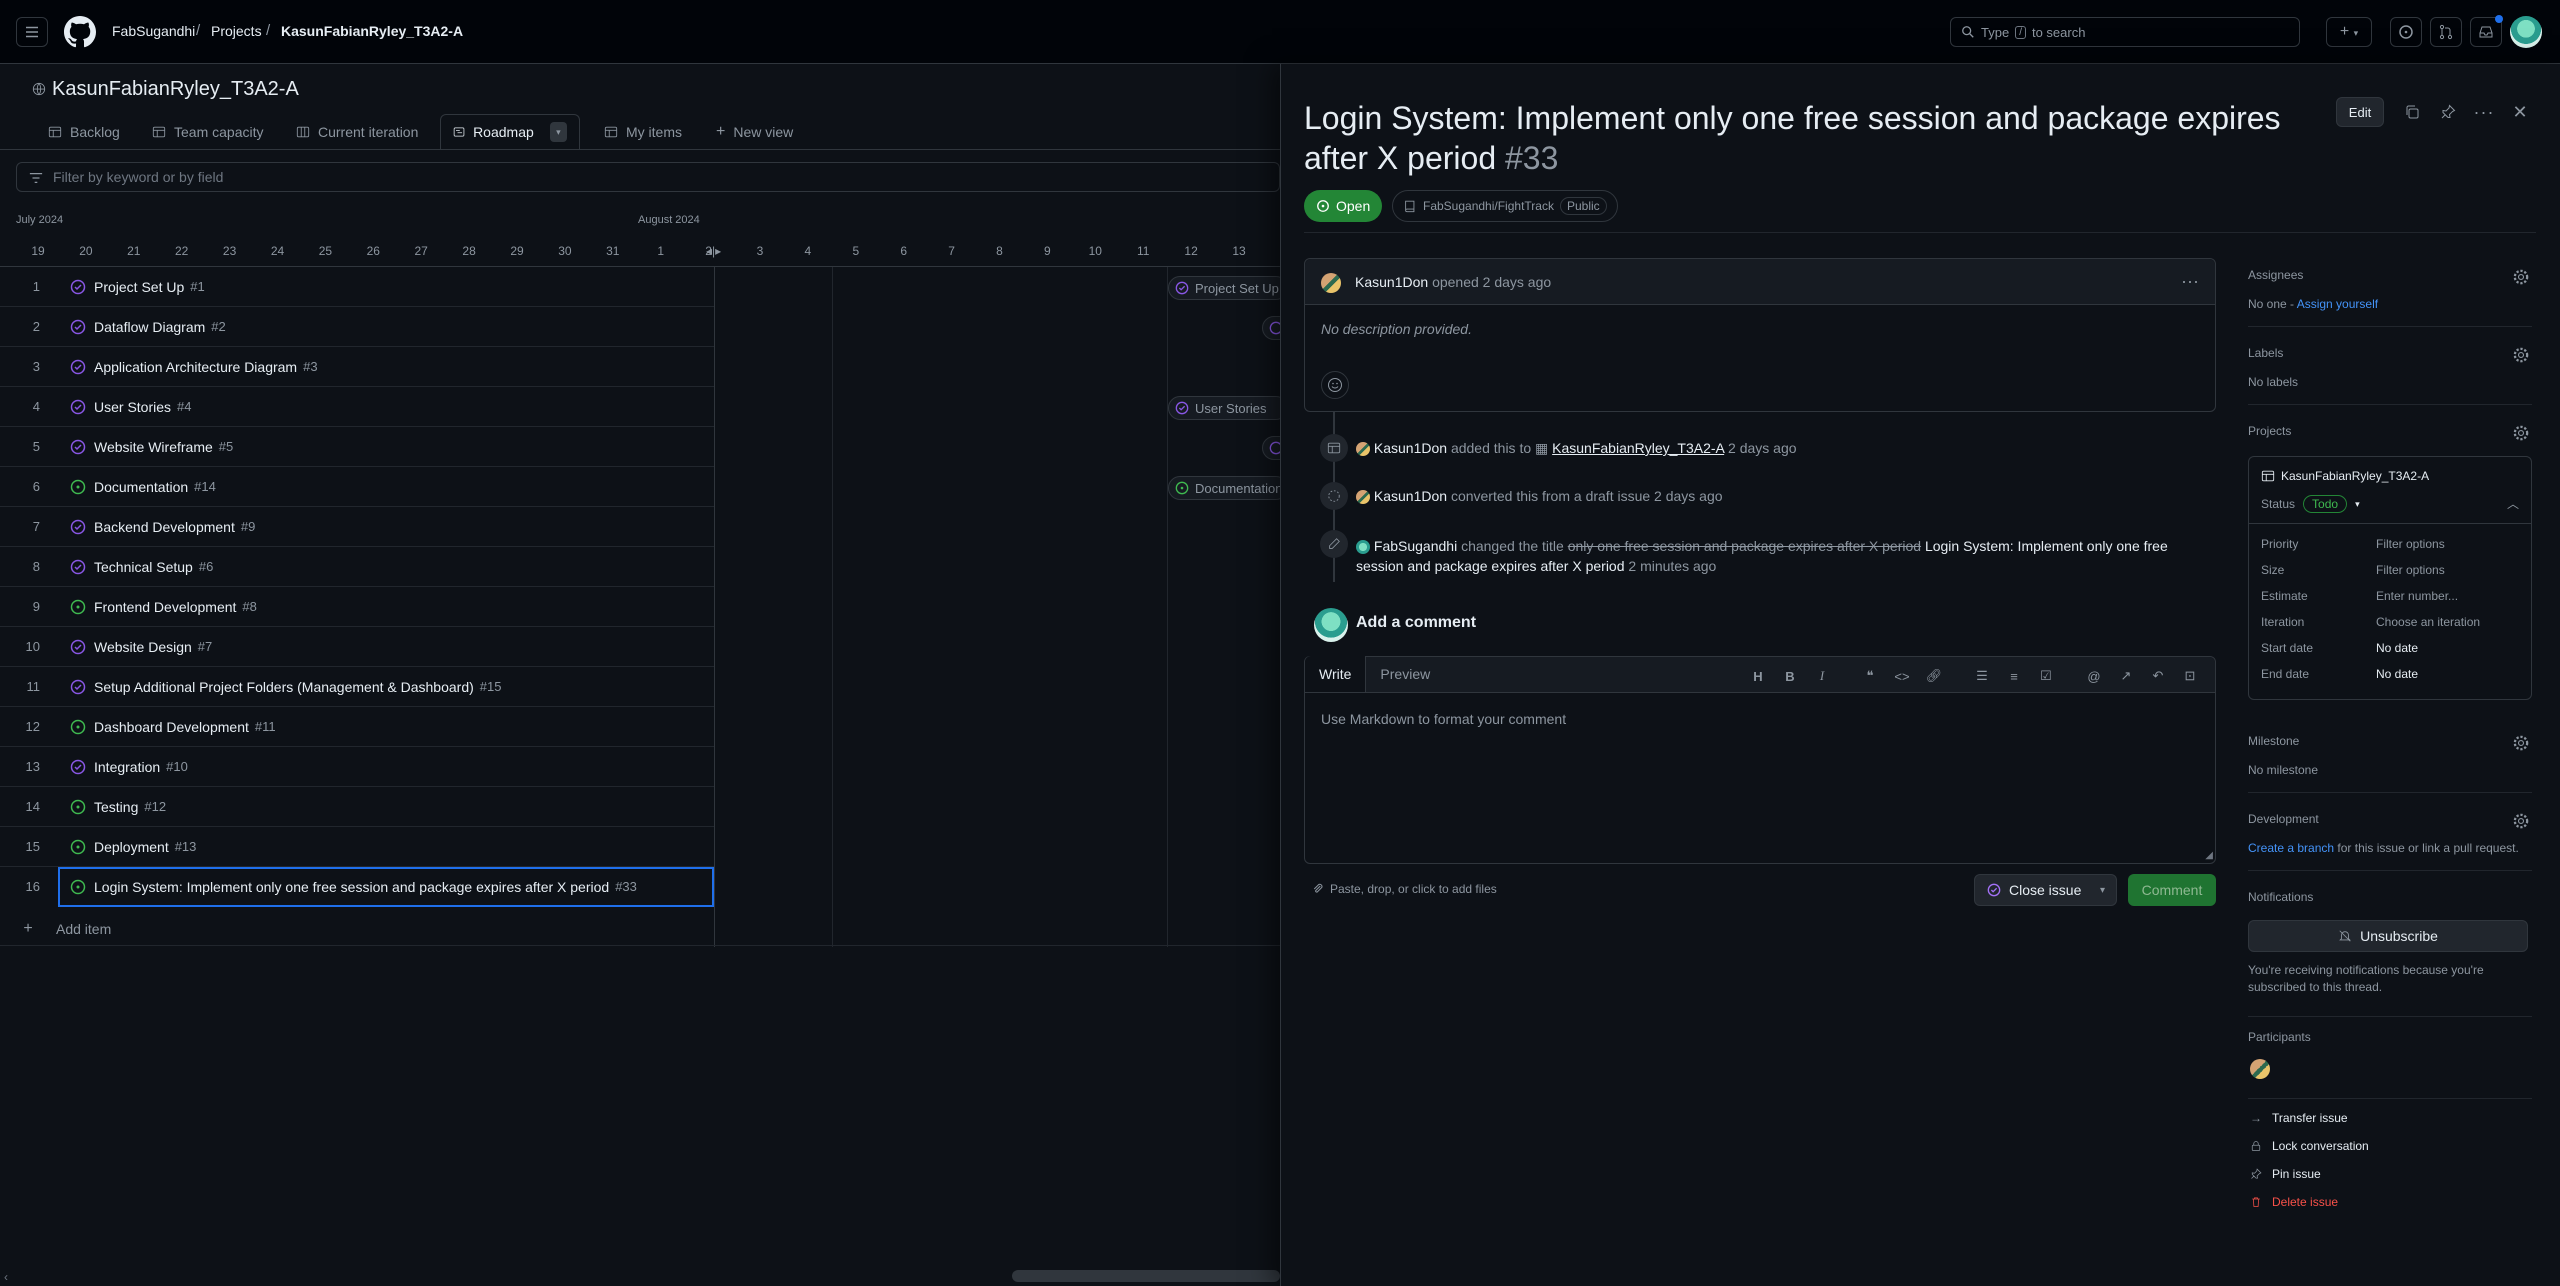 The height and width of the screenshot is (1286, 2560). What do you see at coordinates (1335, 385) in the screenshot?
I see `add-reaction-button` at bounding box center [1335, 385].